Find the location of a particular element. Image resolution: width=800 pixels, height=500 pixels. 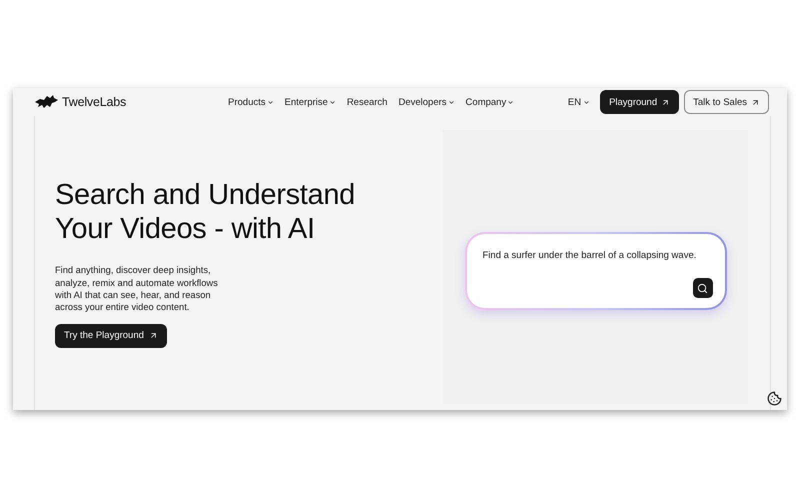

nav-link: Company is located at coordinates (490, 102).